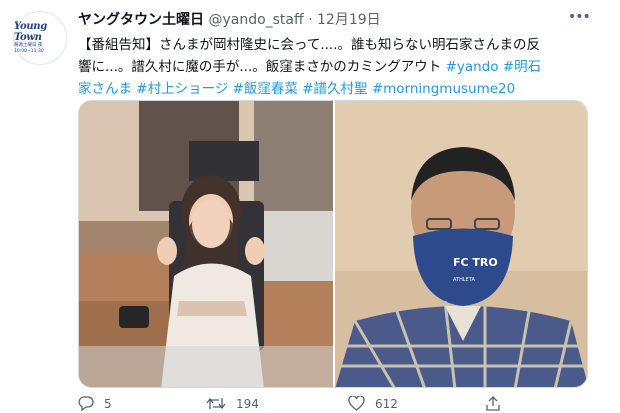 The height and width of the screenshot is (413, 620). Describe the element at coordinates (349, 20) in the screenshot. I see `tweet-date: 12月19日` at that location.